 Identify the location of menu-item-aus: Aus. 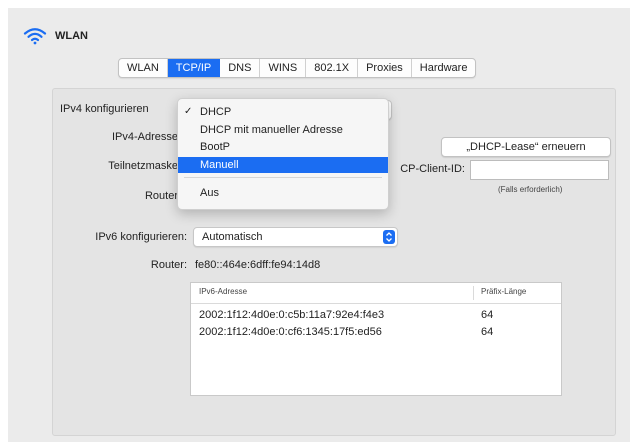
(283, 193).